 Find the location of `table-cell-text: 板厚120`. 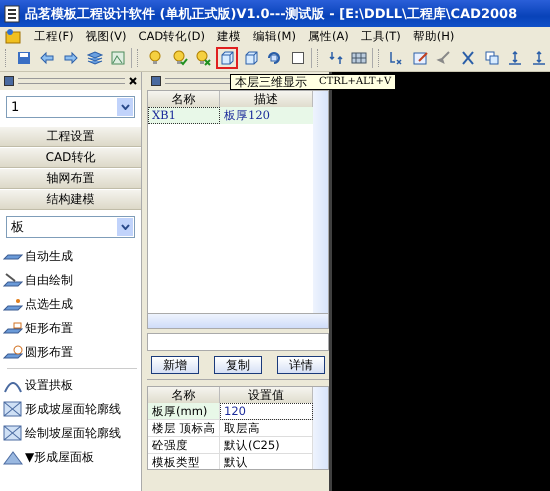

table-cell-text: 板厚120 is located at coordinates (247, 115).